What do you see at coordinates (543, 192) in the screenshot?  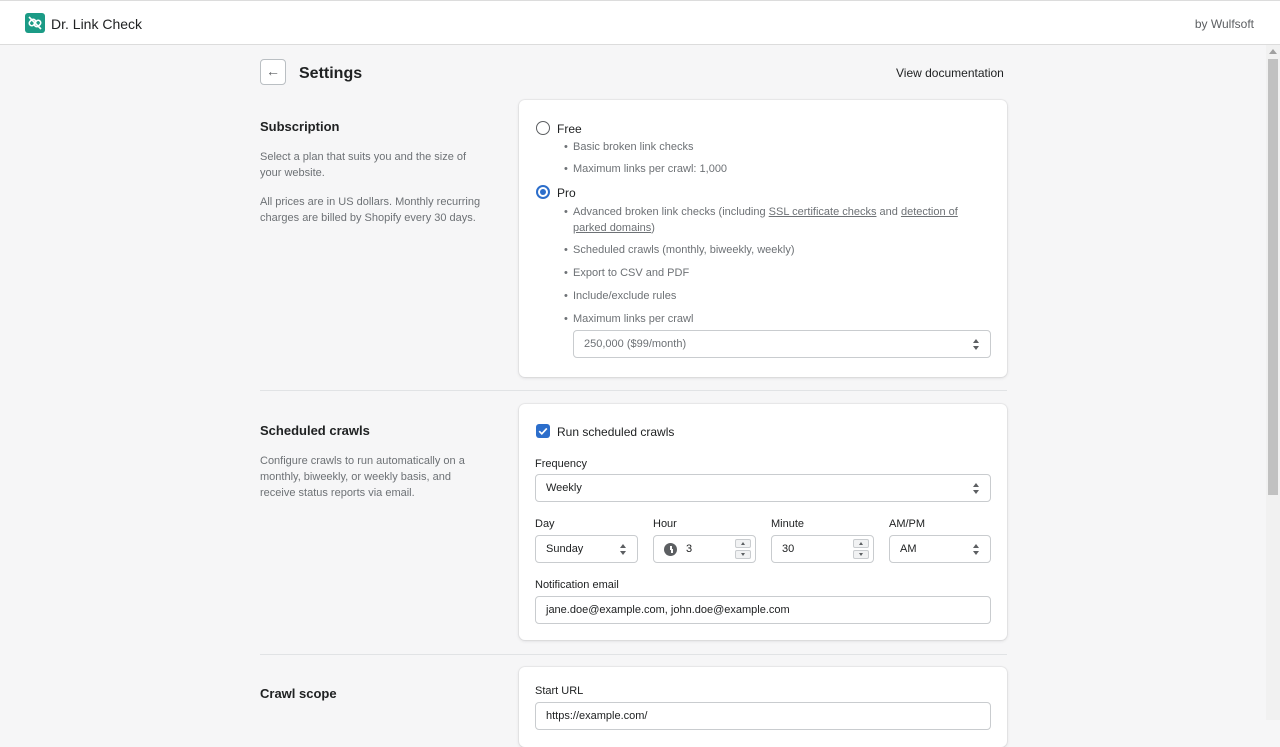 I see `plan-pro-radio` at bounding box center [543, 192].